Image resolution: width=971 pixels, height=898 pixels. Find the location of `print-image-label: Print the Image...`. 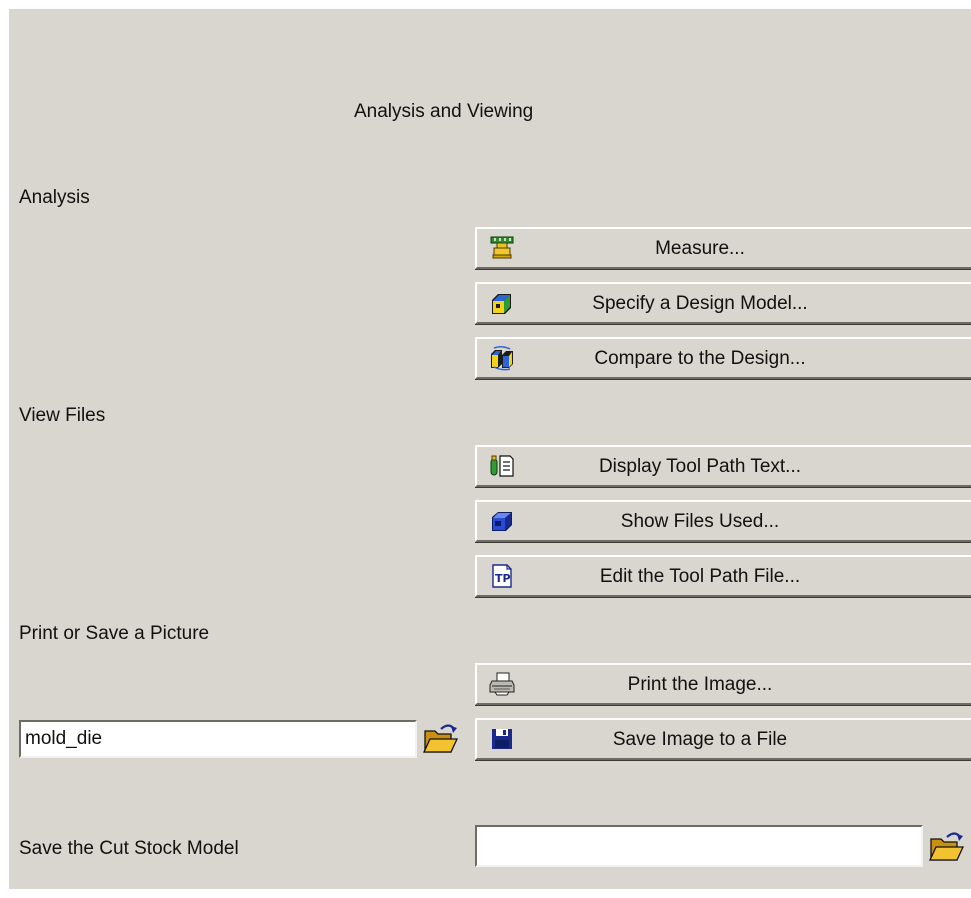

print-image-label: Print the Image... is located at coordinates (700, 684).